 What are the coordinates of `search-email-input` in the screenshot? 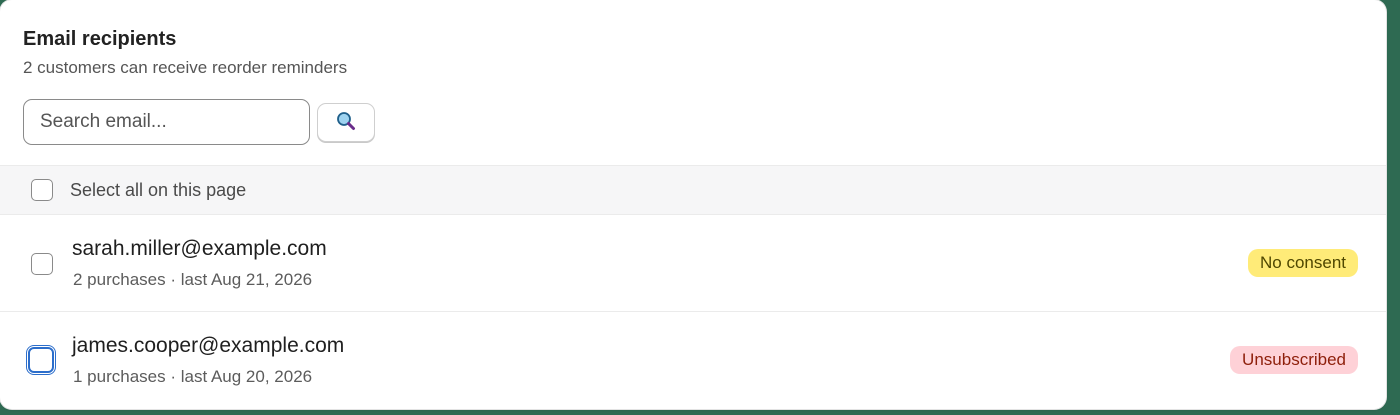 It's located at (166, 122).